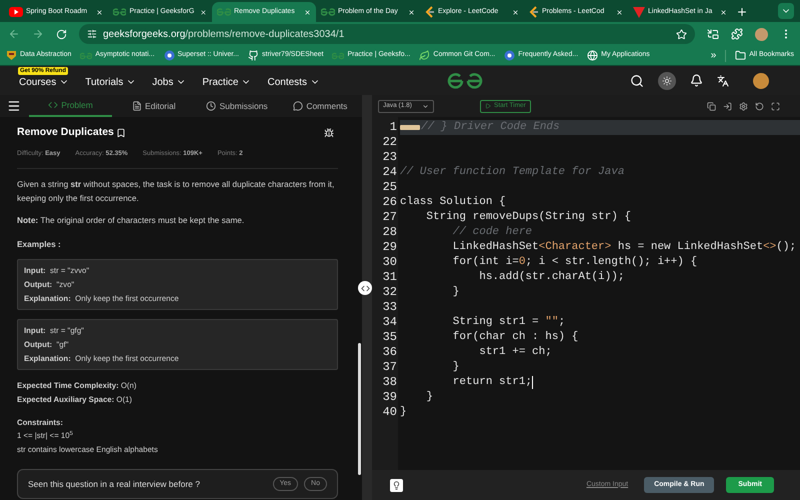 Image resolution: width=800 pixels, height=500 pixels. I want to click on line-number: 35, so click(390, 337).